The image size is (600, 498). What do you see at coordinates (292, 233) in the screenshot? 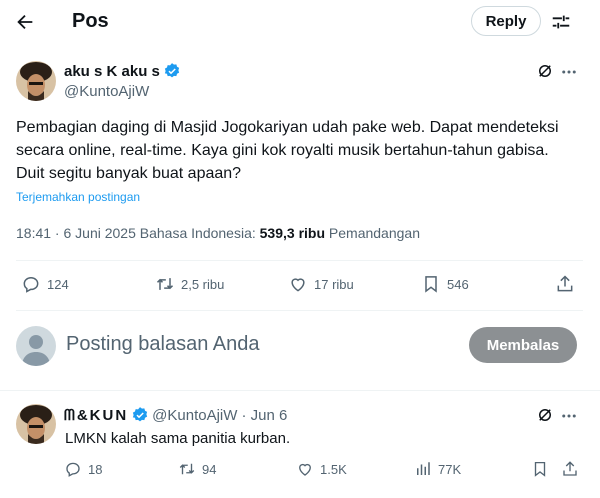
I see `views-count: 539,3 ribu` at bounding box center [292, 233].